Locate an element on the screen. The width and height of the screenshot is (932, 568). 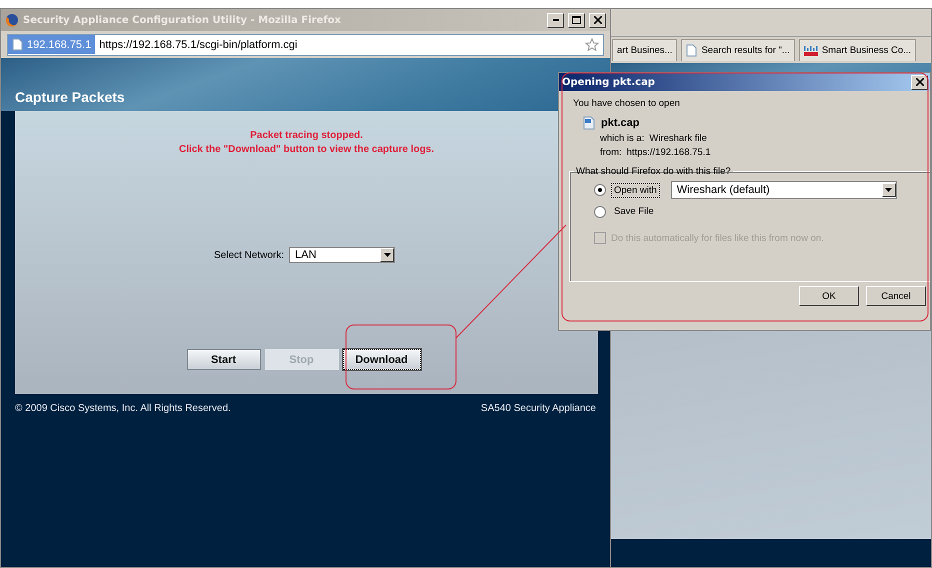
logo-icon is located at coordinates (811, 50).